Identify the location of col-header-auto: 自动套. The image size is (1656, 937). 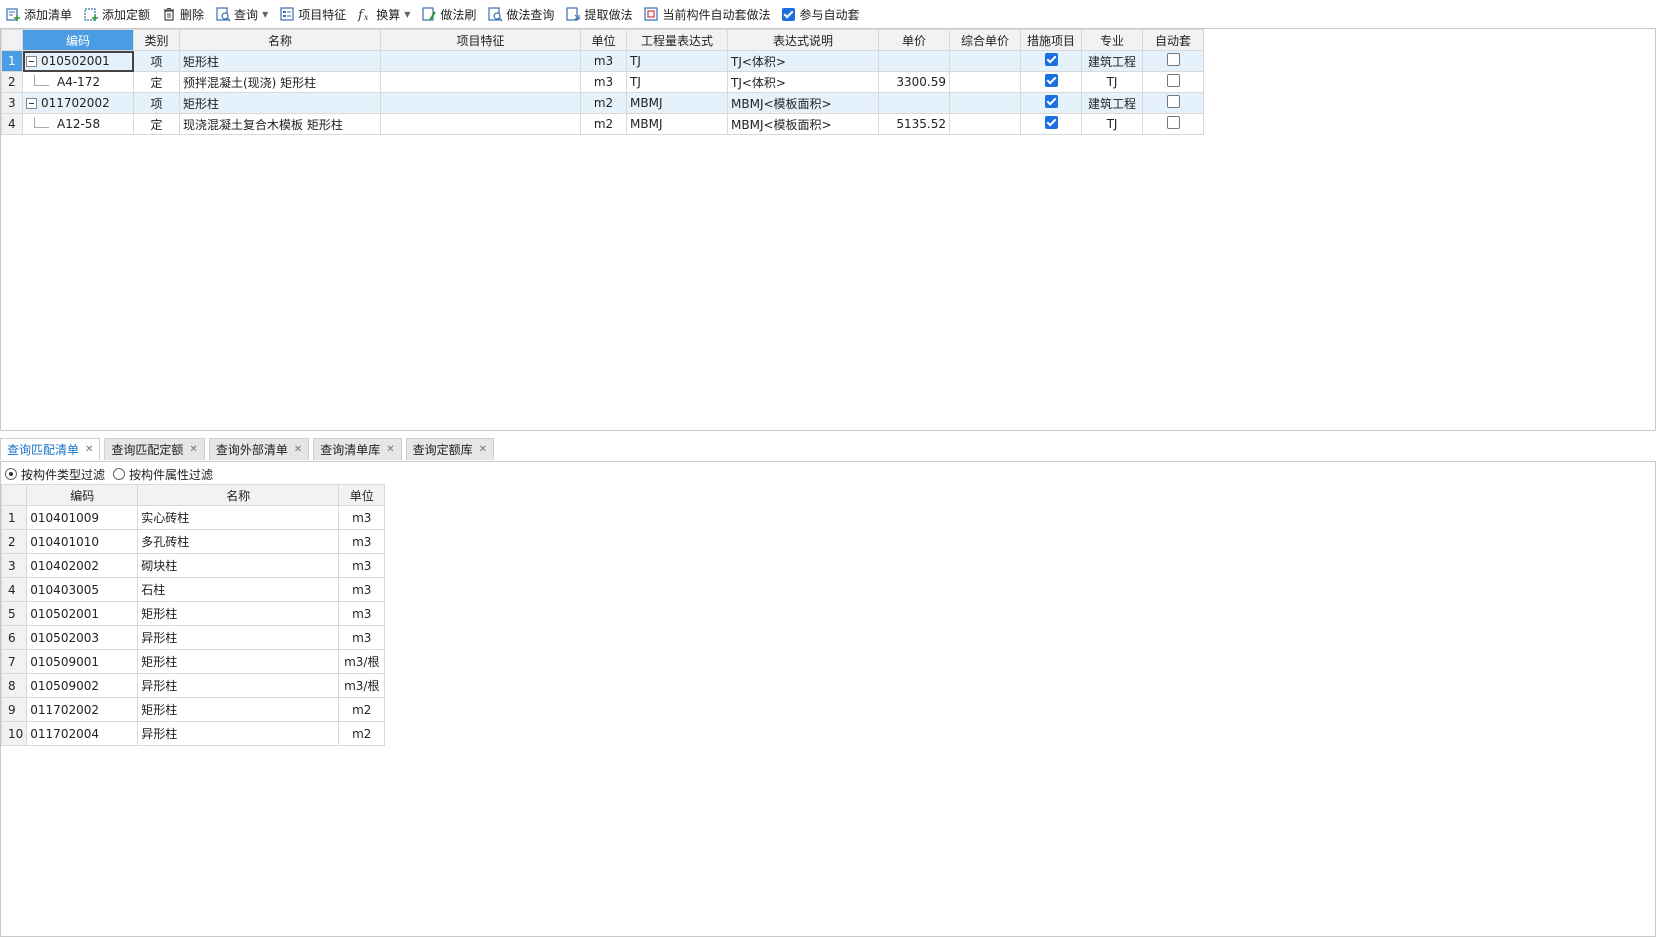
(1173, 40).